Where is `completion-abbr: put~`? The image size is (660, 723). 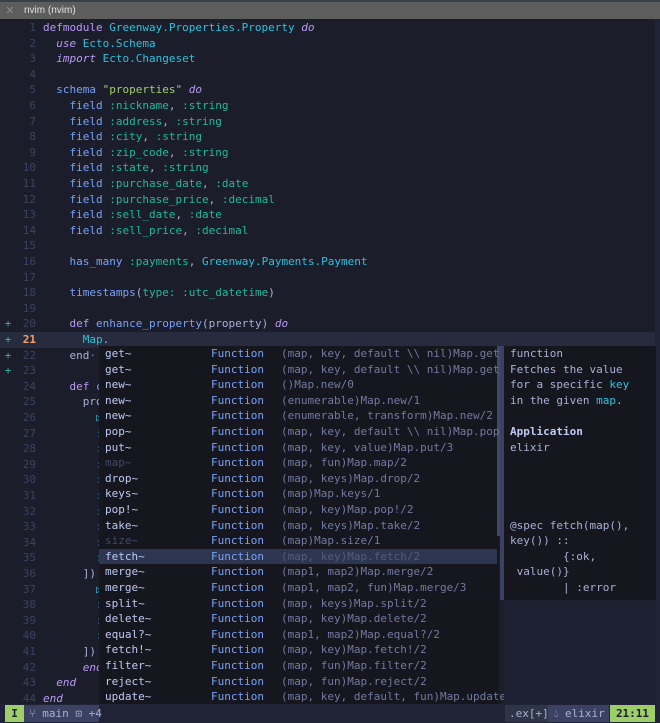 completion-abbr: put~ is located at coordinates (118, 447).